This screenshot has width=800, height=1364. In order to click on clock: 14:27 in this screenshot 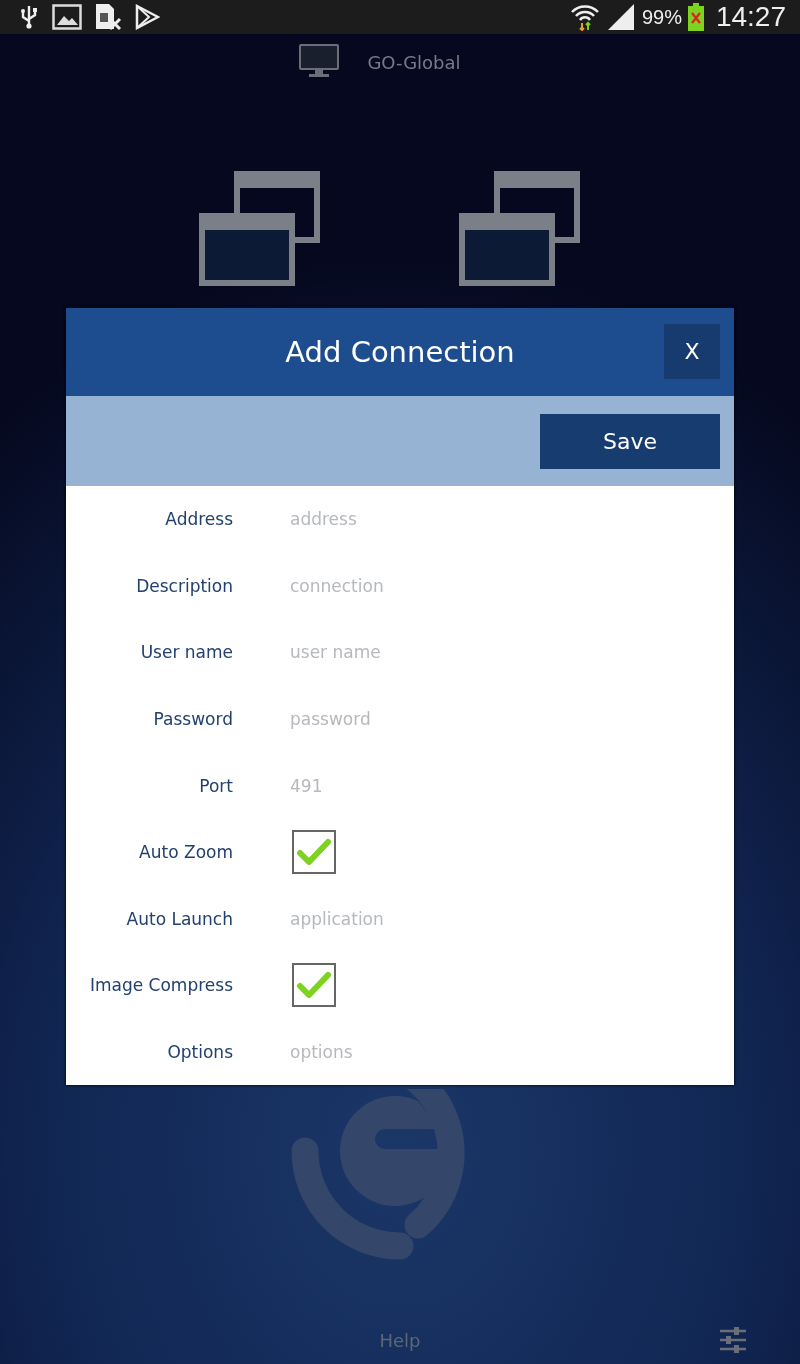, I will do `click(750, 17)`.